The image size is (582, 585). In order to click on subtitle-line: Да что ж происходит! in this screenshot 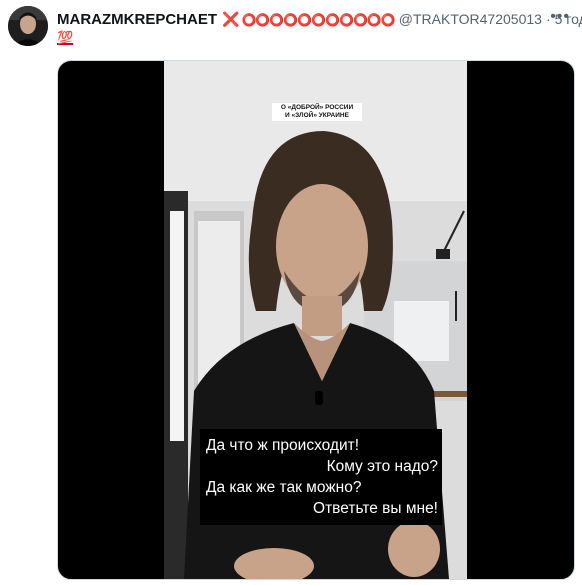, I will do `click(283, 445)`.